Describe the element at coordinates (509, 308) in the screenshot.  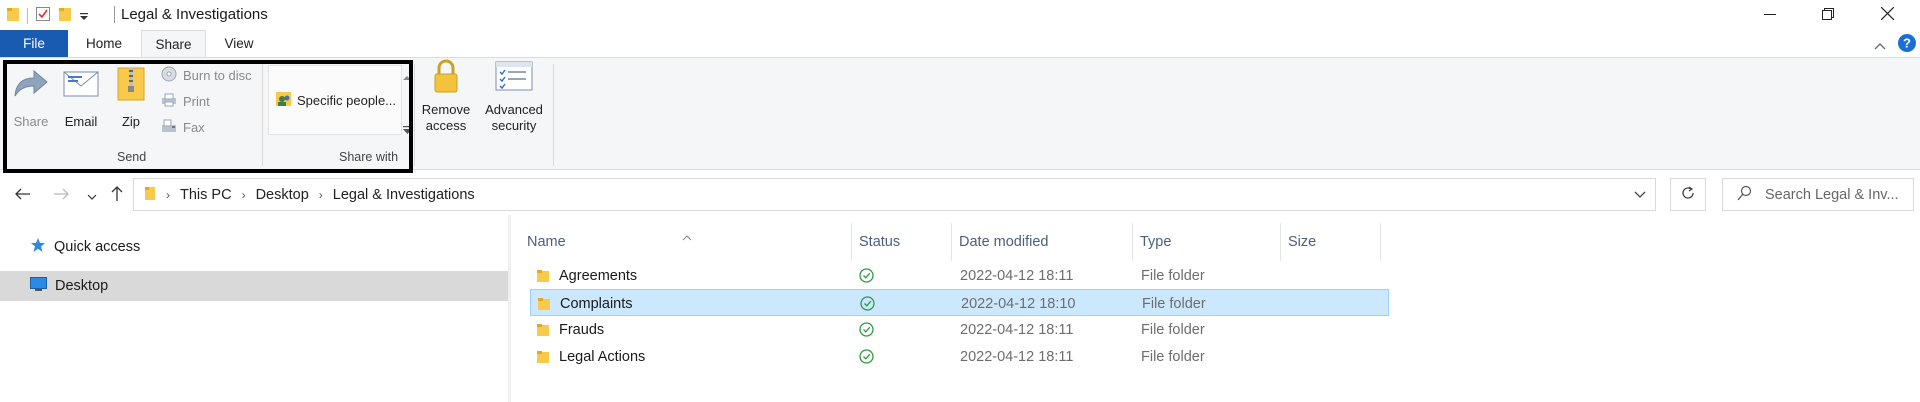
I see `navigation-pane-scrollbar` at that location.